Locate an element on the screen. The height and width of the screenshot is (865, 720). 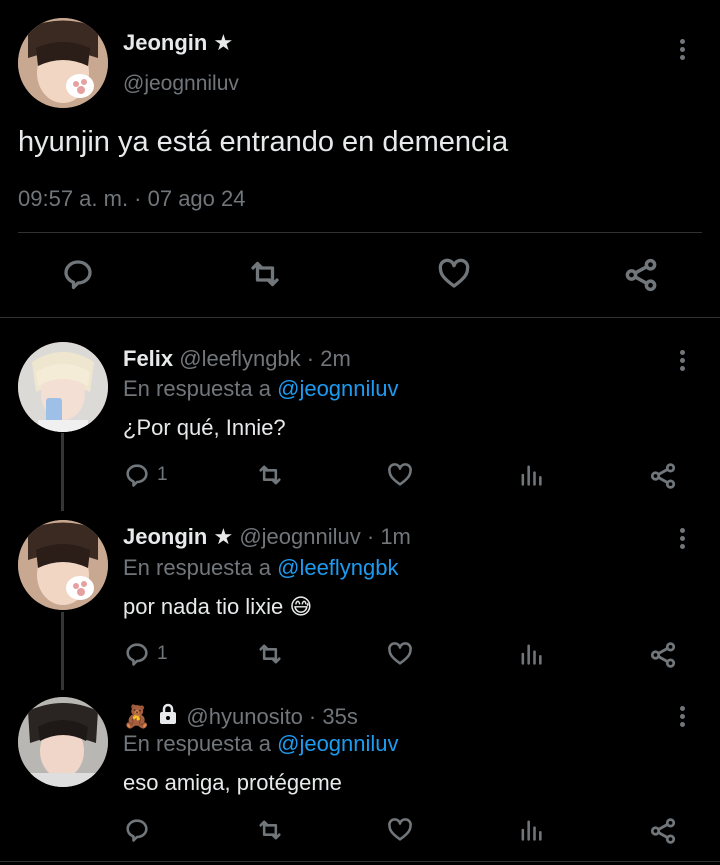
author-name: 🧸 is located at coordinates (136, 717).